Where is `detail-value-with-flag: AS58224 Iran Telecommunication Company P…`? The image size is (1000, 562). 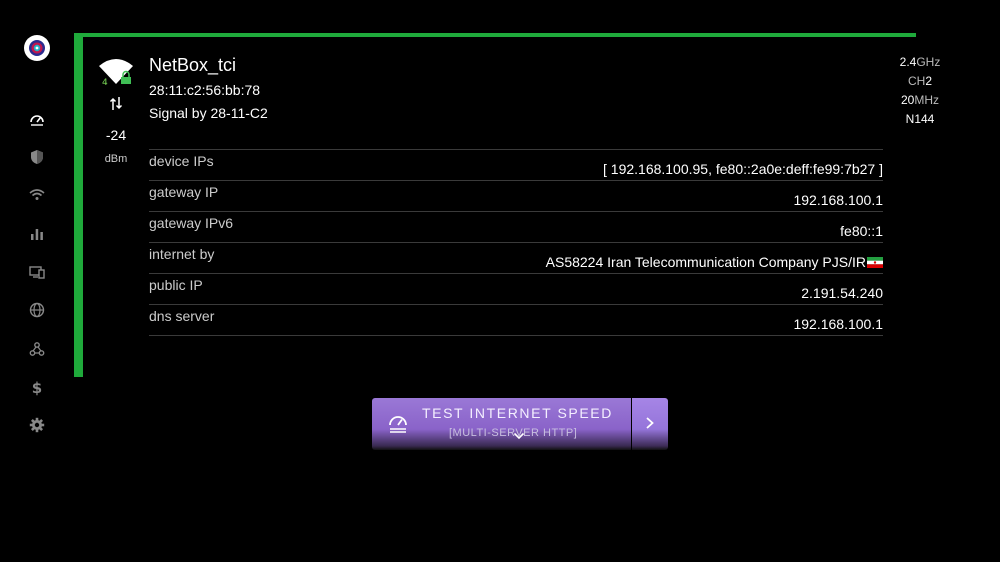 detail-value-with-flag: AS58224 Iran Telecommunication Company P… is located at coordinates (714, 262).